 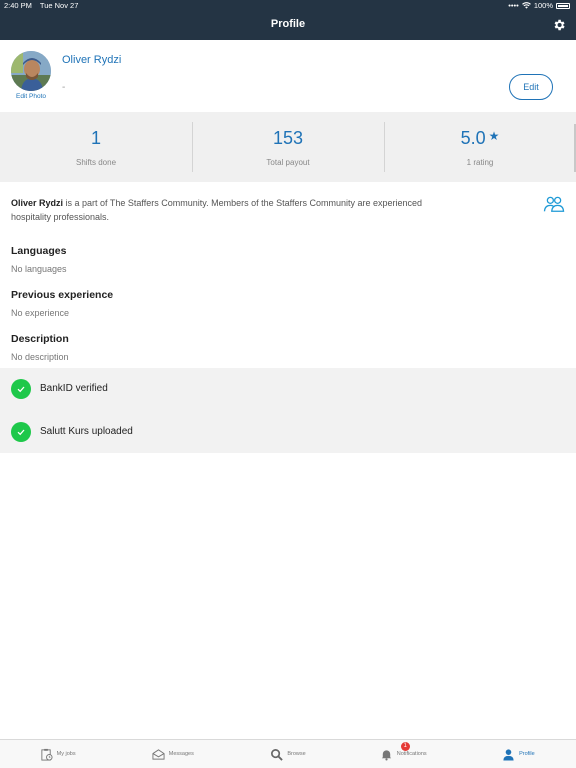 What do you see at coordinates (288, 162) in the screenshot?
I see `stat-payout-label: Total payout` at bounding box center [288, 162].